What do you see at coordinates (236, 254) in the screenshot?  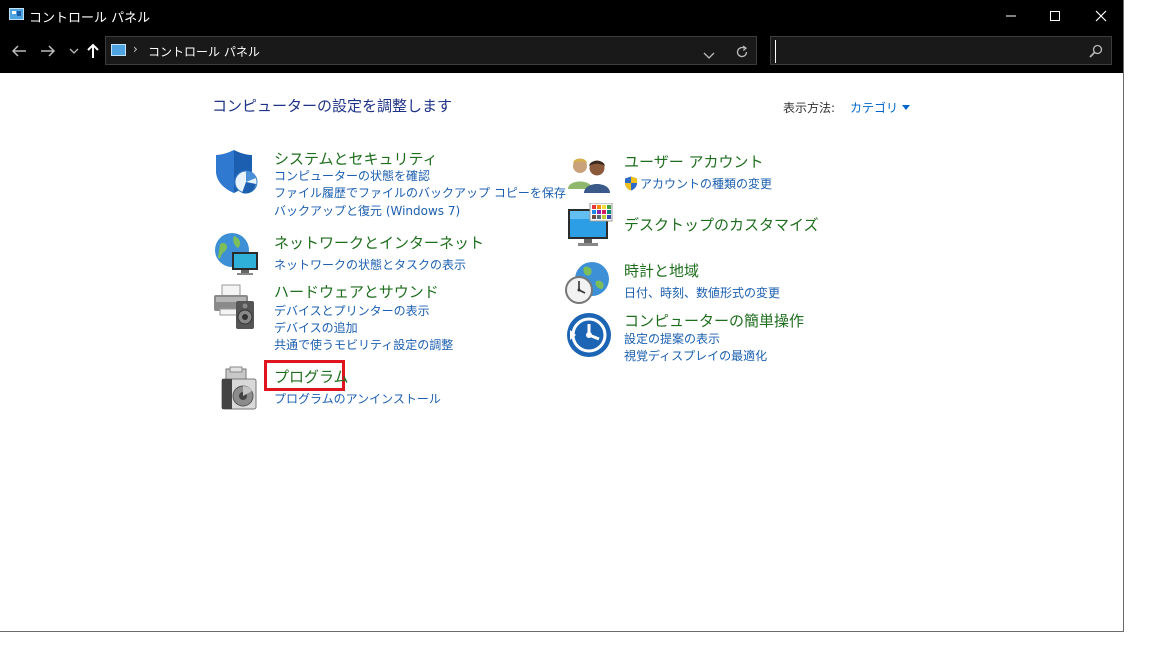 I see `network-globe-icon` at bounding box center [236, 254].